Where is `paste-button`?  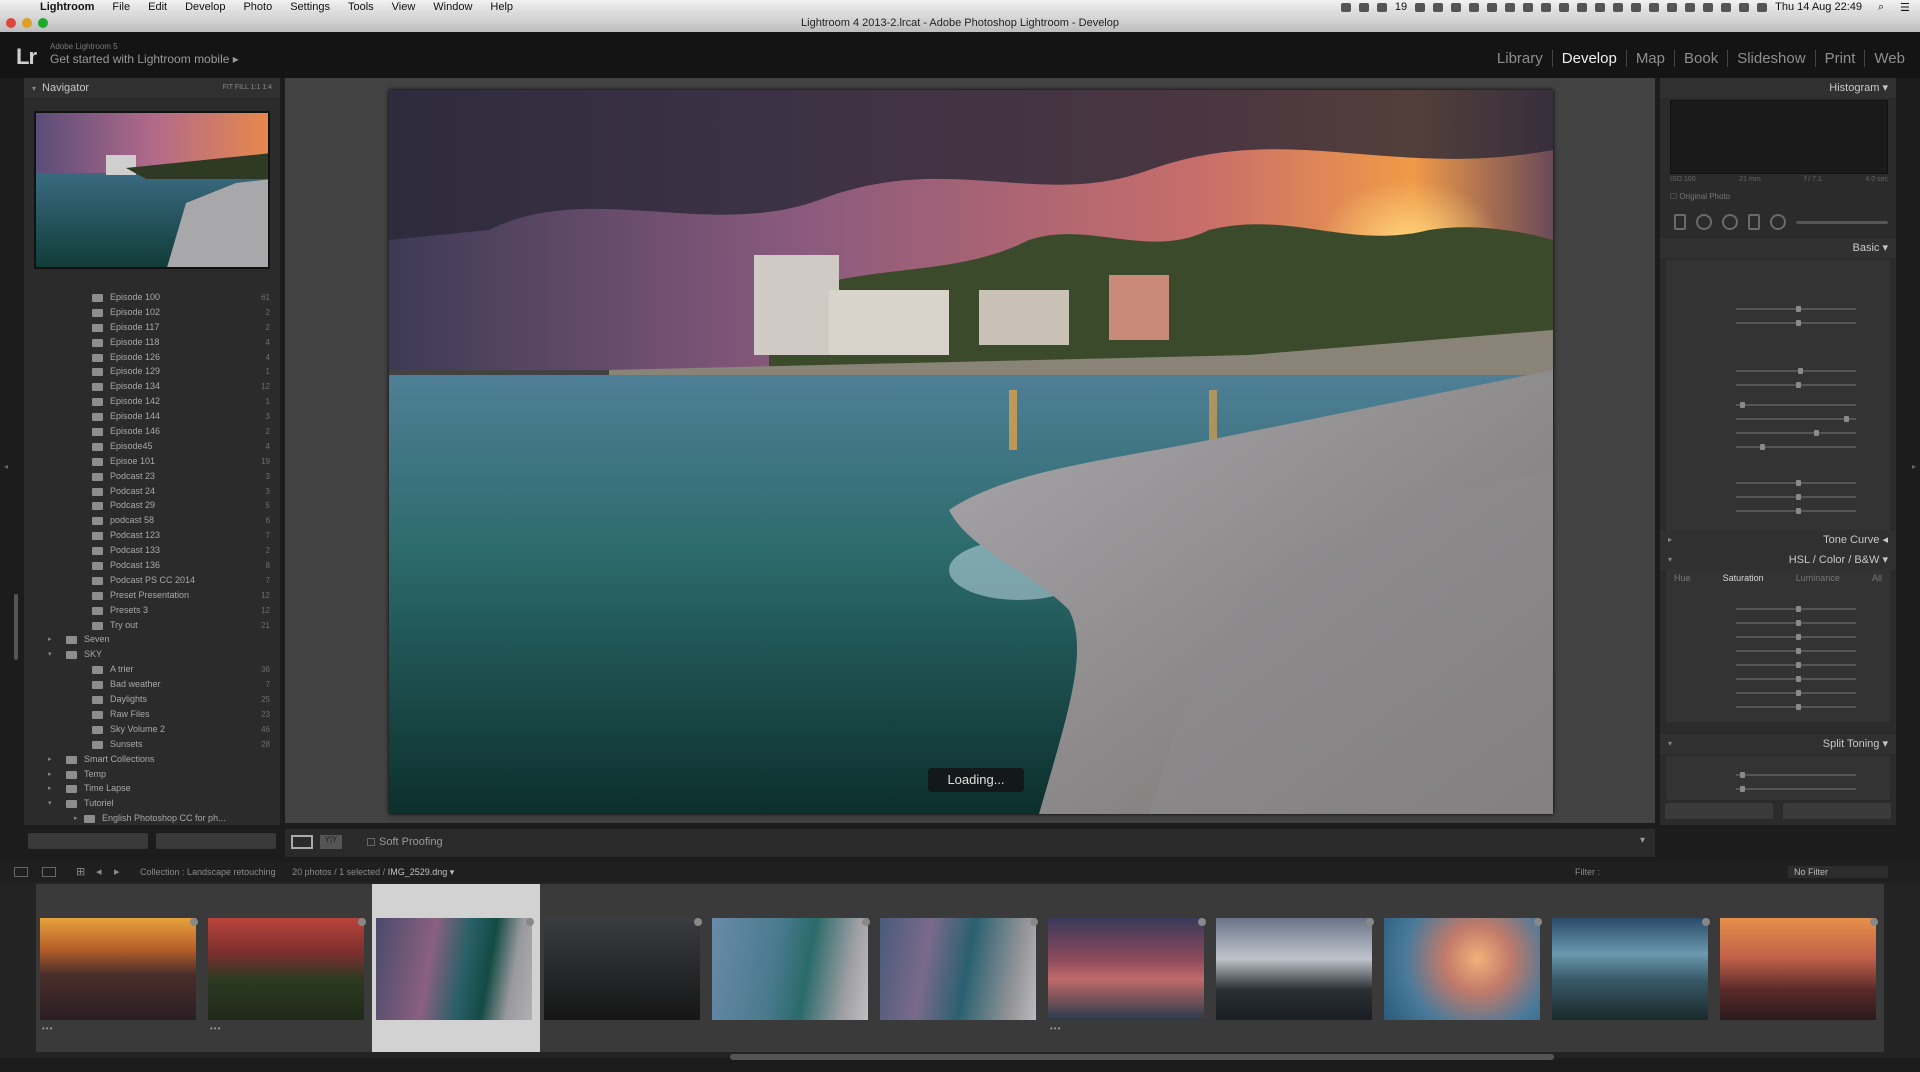 paste-button is located at coordinates (216, 841).